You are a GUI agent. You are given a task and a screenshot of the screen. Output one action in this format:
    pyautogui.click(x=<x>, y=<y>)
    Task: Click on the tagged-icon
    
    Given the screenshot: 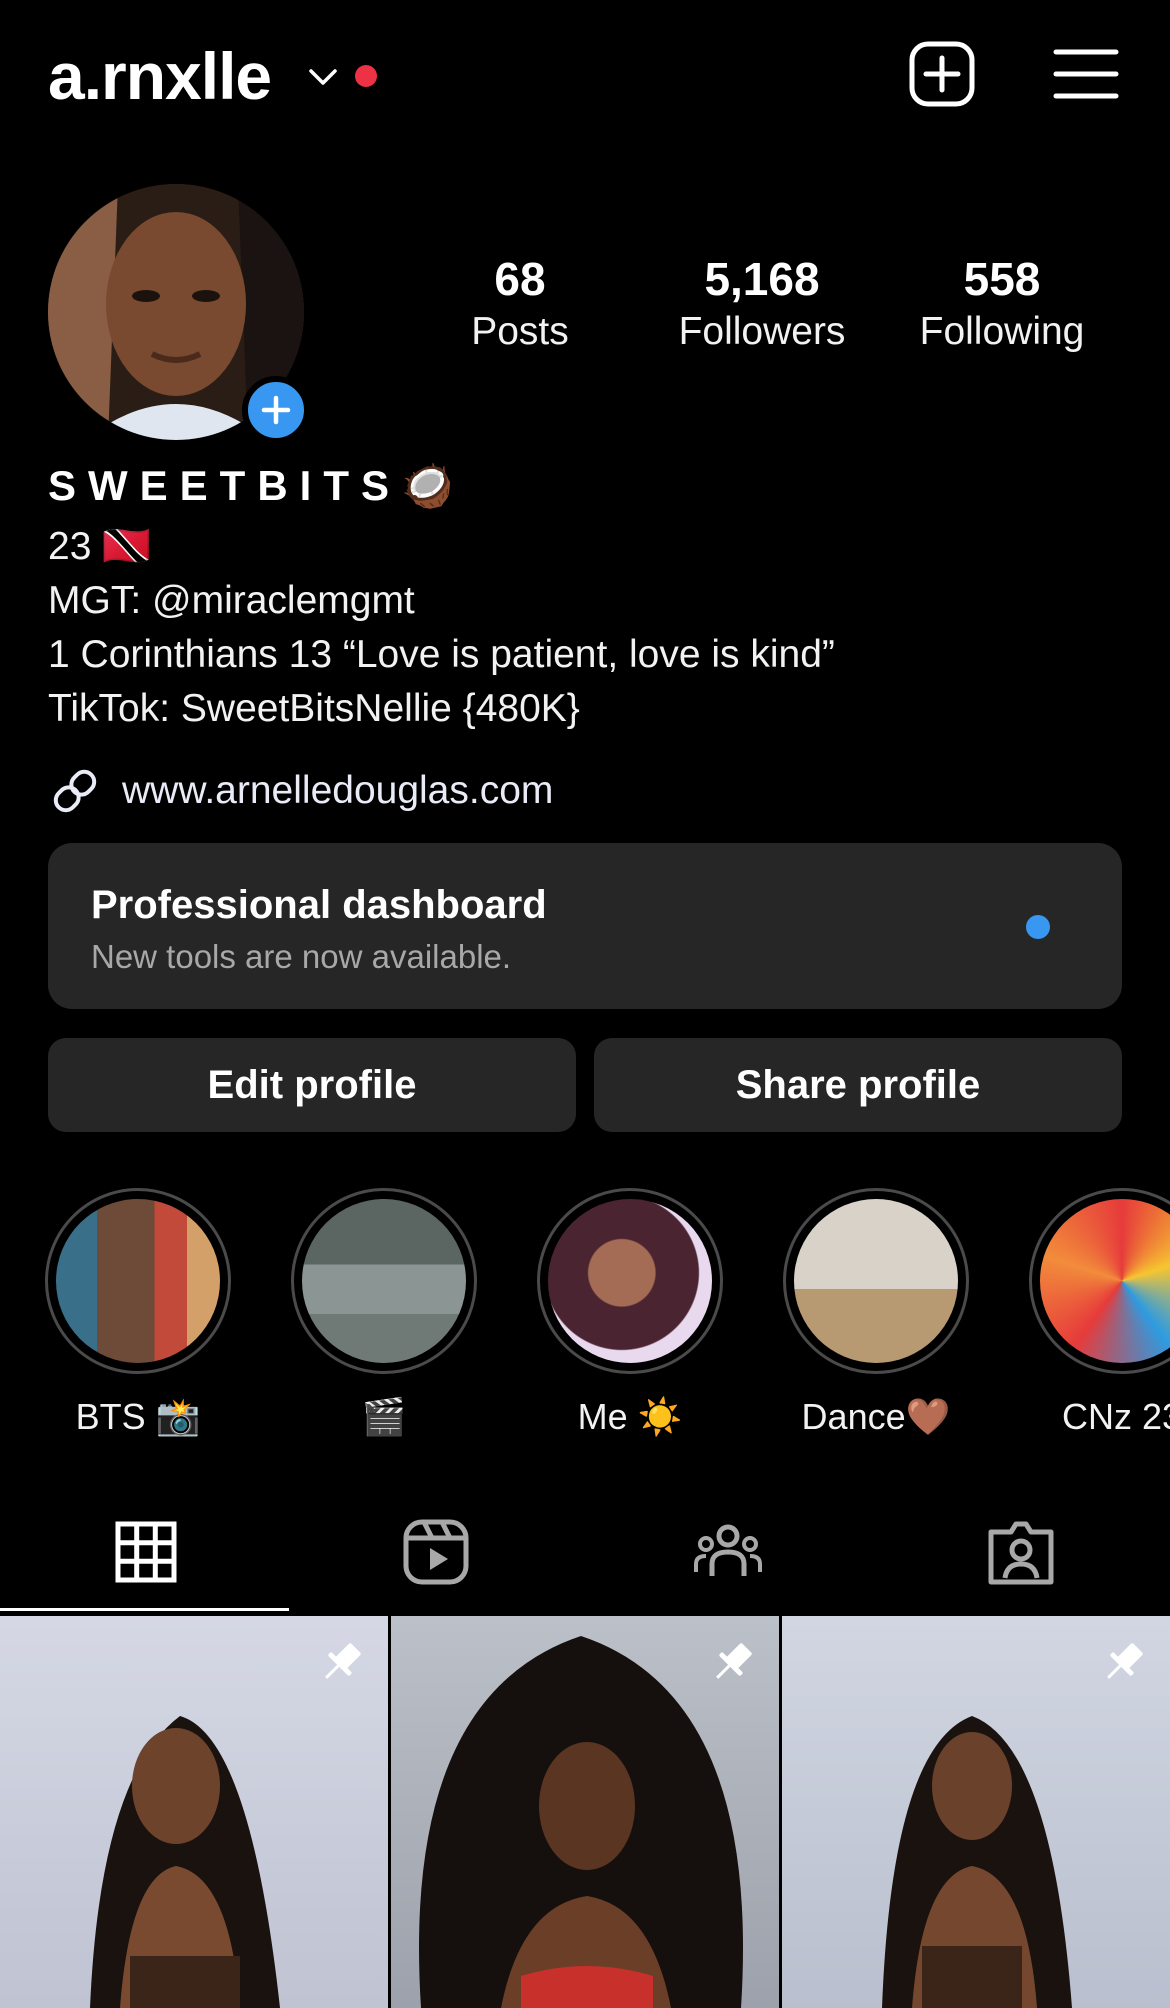 What is the action you would take?
    pyautogui.click(x=1021, y=1552)
    